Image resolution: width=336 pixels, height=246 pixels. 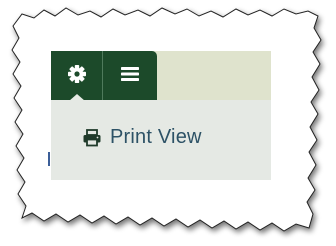 I want to click on page-edge-marker, so click(x=49, y=159).